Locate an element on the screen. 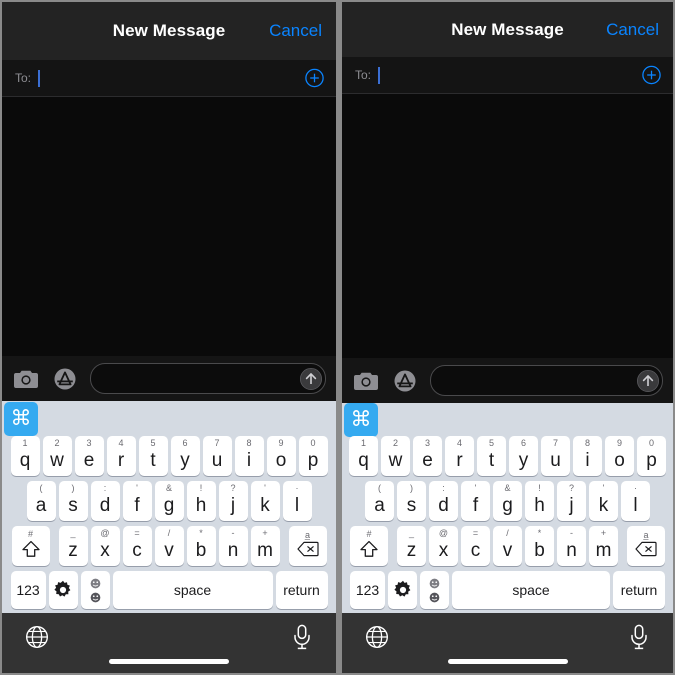  key-alt-label: @ is located at coordinates (105, 533).